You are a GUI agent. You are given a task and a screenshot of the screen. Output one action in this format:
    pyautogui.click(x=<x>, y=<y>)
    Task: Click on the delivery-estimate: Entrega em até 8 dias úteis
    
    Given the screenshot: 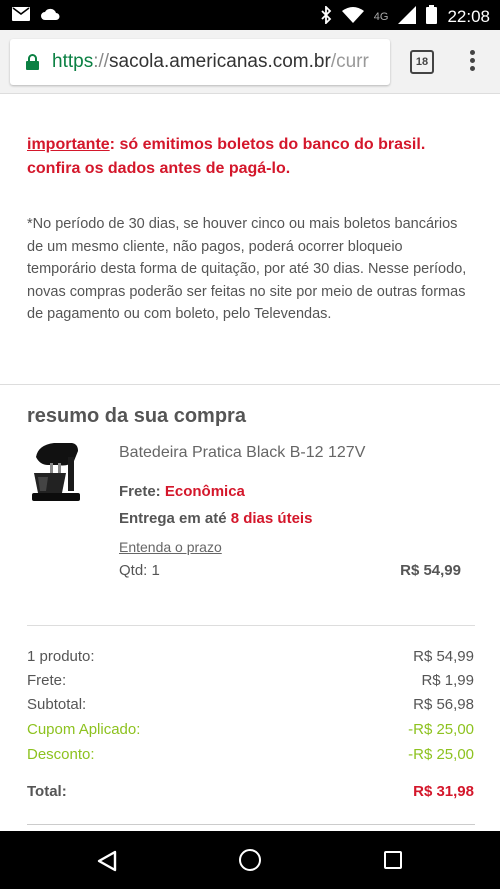 What is the action you would take?
    pyautogui.click(x=215, y=518)
    